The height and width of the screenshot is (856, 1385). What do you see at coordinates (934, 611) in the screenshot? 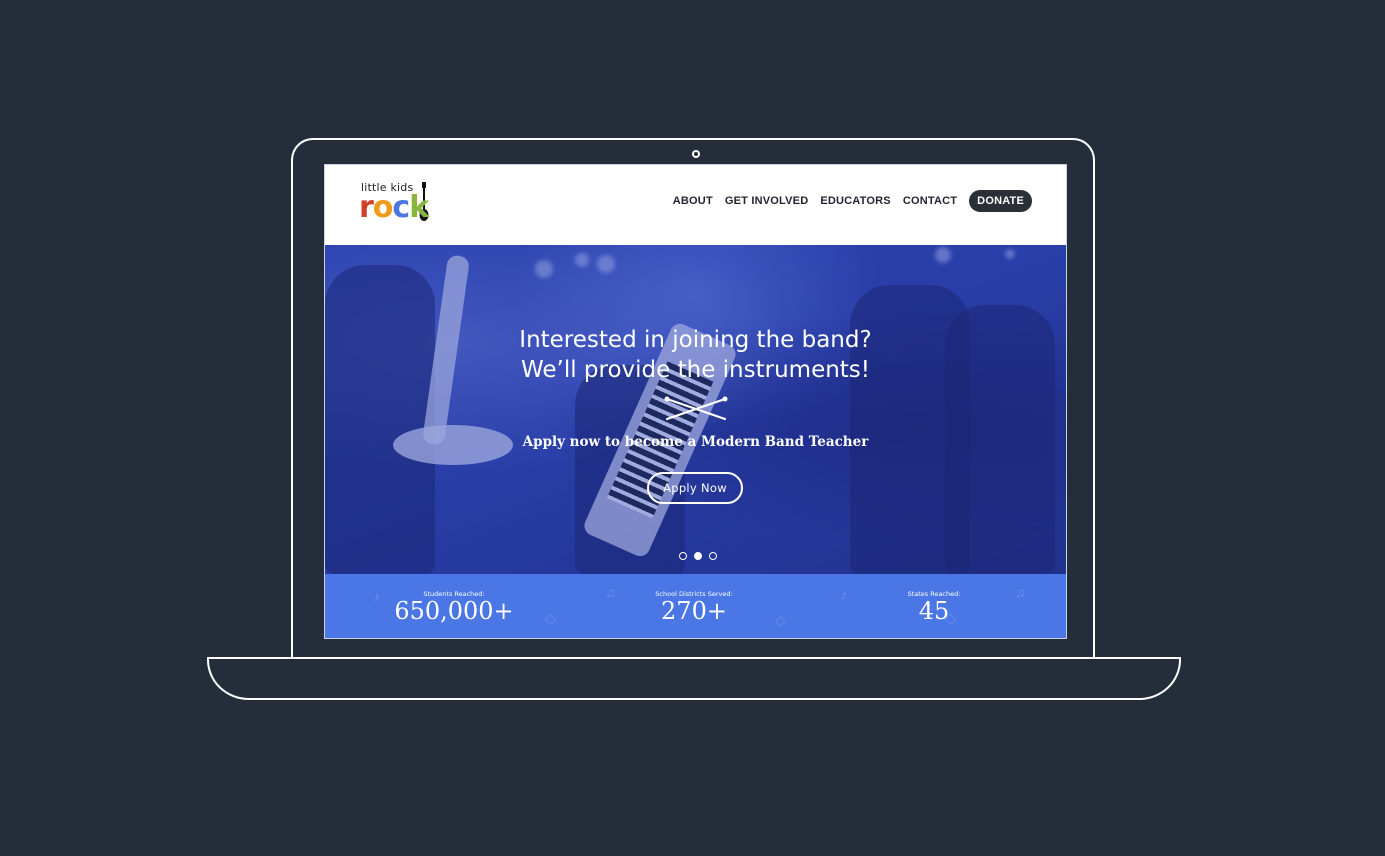
I see `stat-value: 45` at bounding box center [934, 611].